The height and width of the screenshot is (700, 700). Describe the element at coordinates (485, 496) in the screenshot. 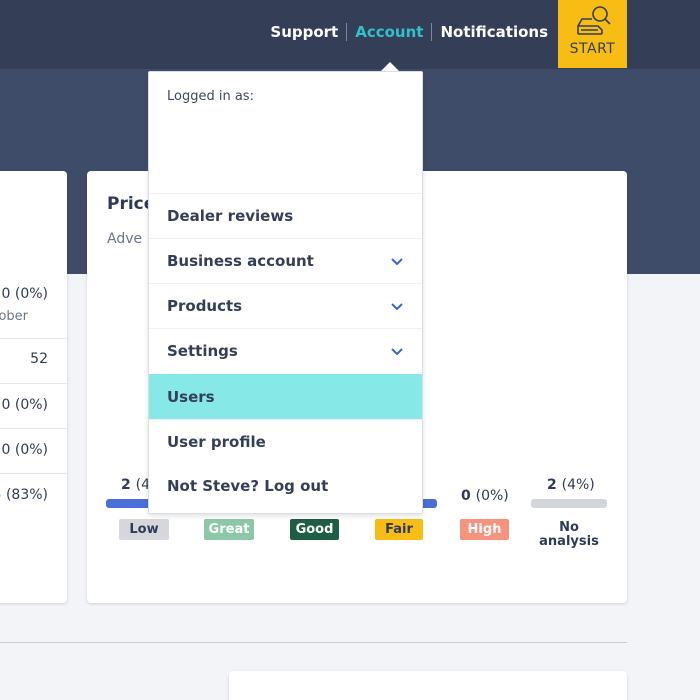

I see `bar-value-high: 0 (0%)` at that location.